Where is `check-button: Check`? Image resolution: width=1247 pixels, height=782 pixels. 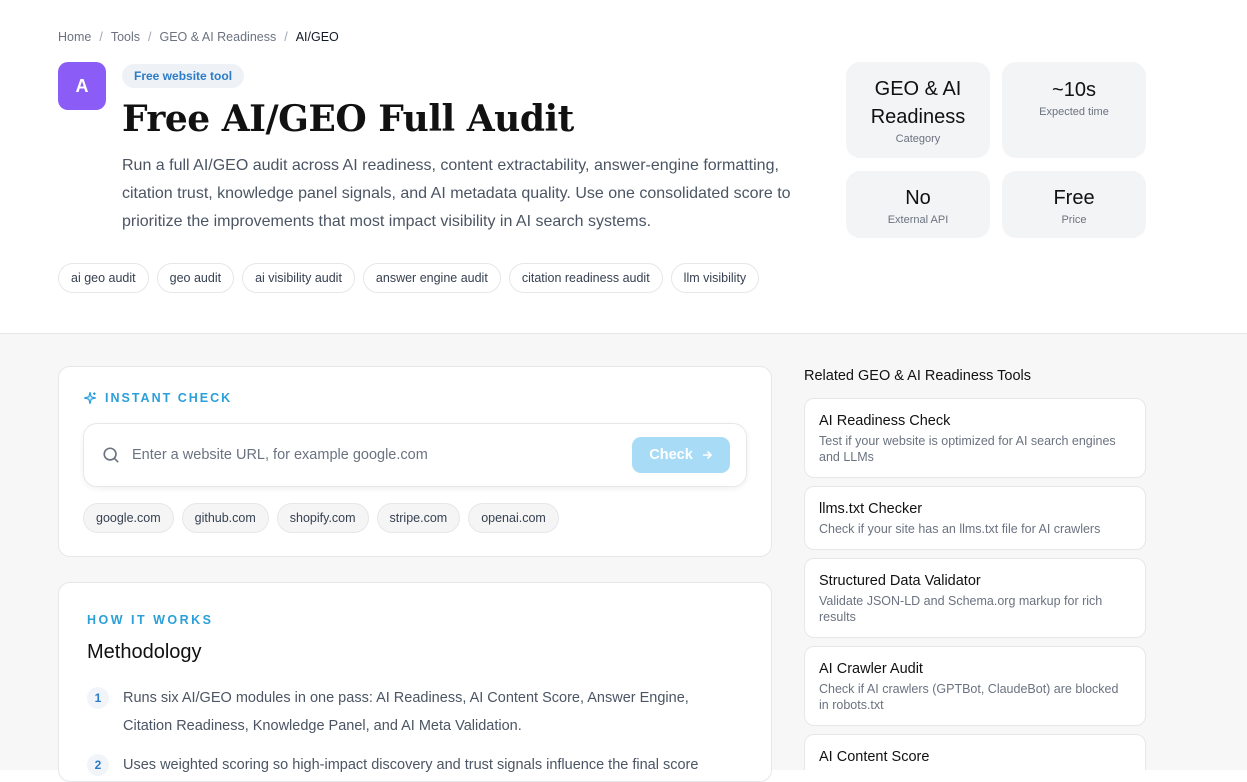
check-button: Check is located at coordinates (681, 455).